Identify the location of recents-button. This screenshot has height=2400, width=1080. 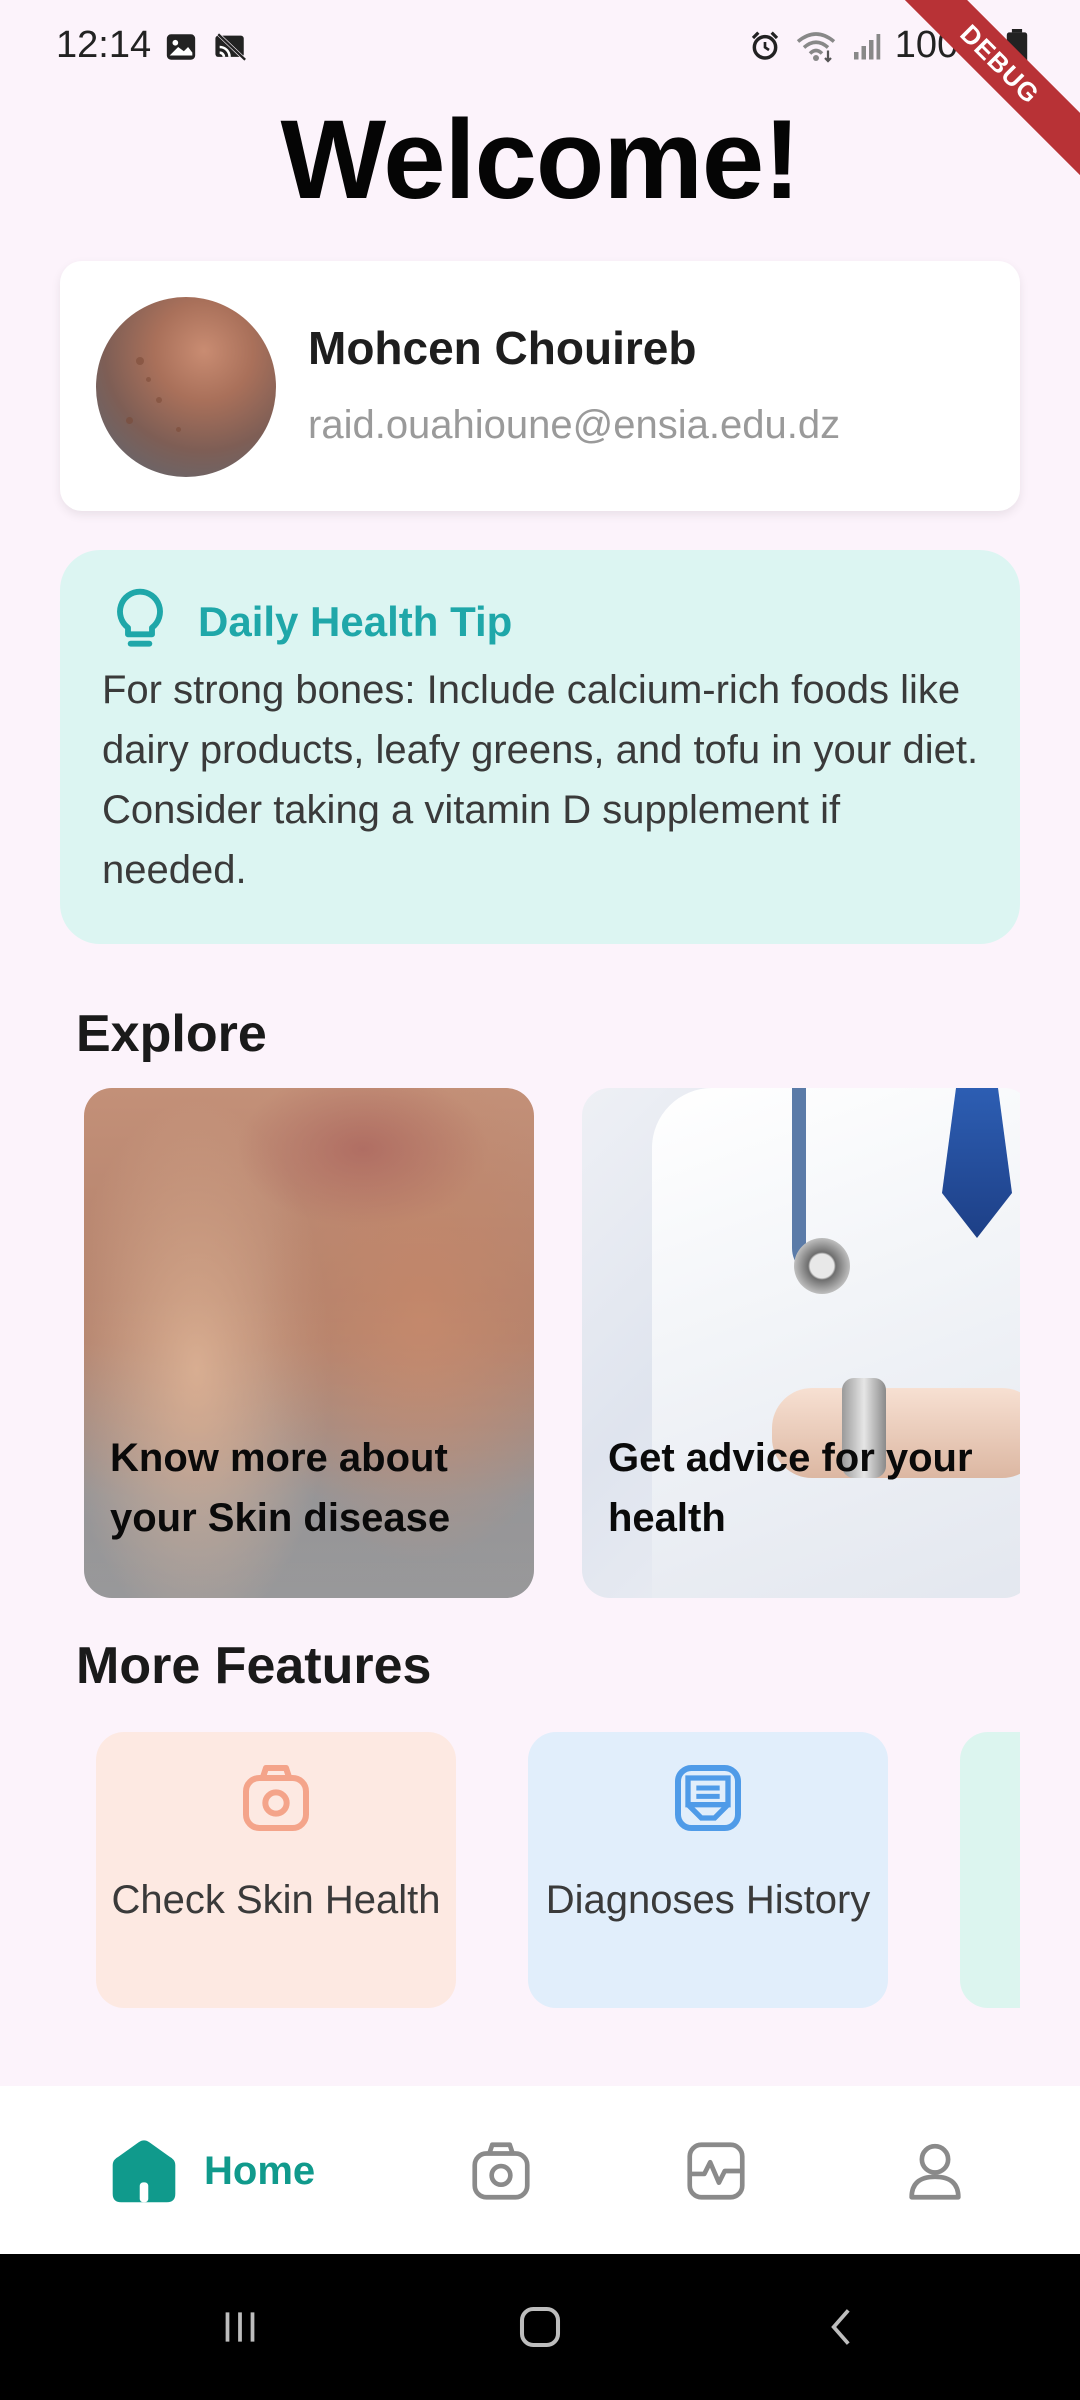
(240, 2327).